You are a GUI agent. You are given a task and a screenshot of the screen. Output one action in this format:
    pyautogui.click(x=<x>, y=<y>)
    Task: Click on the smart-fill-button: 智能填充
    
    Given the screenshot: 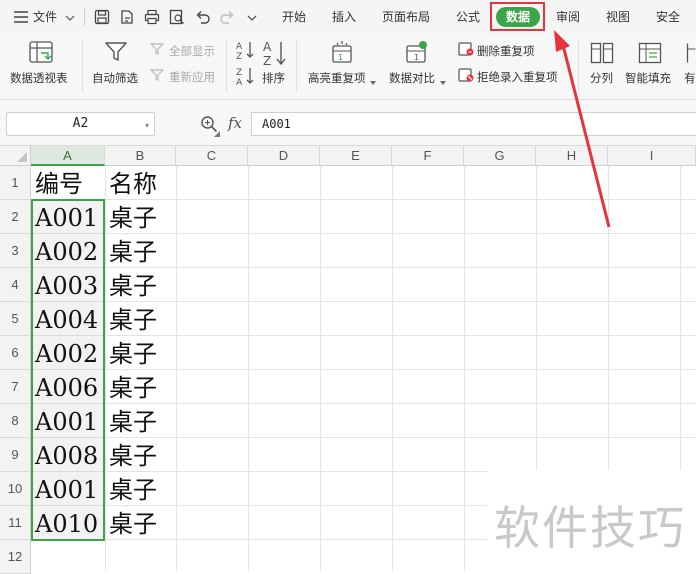 What is the action you would take?
    pyautogui.click(x=648, y=78)
    